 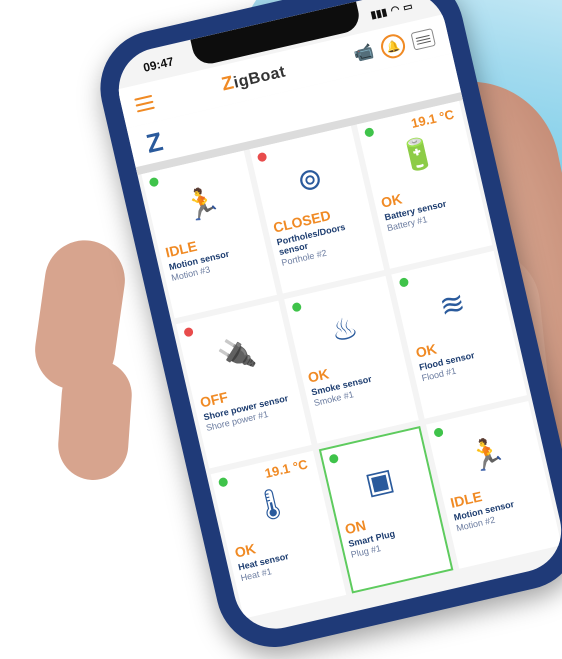 I want to click on battery-status-icon: ▭, so click(x=408, y=7).